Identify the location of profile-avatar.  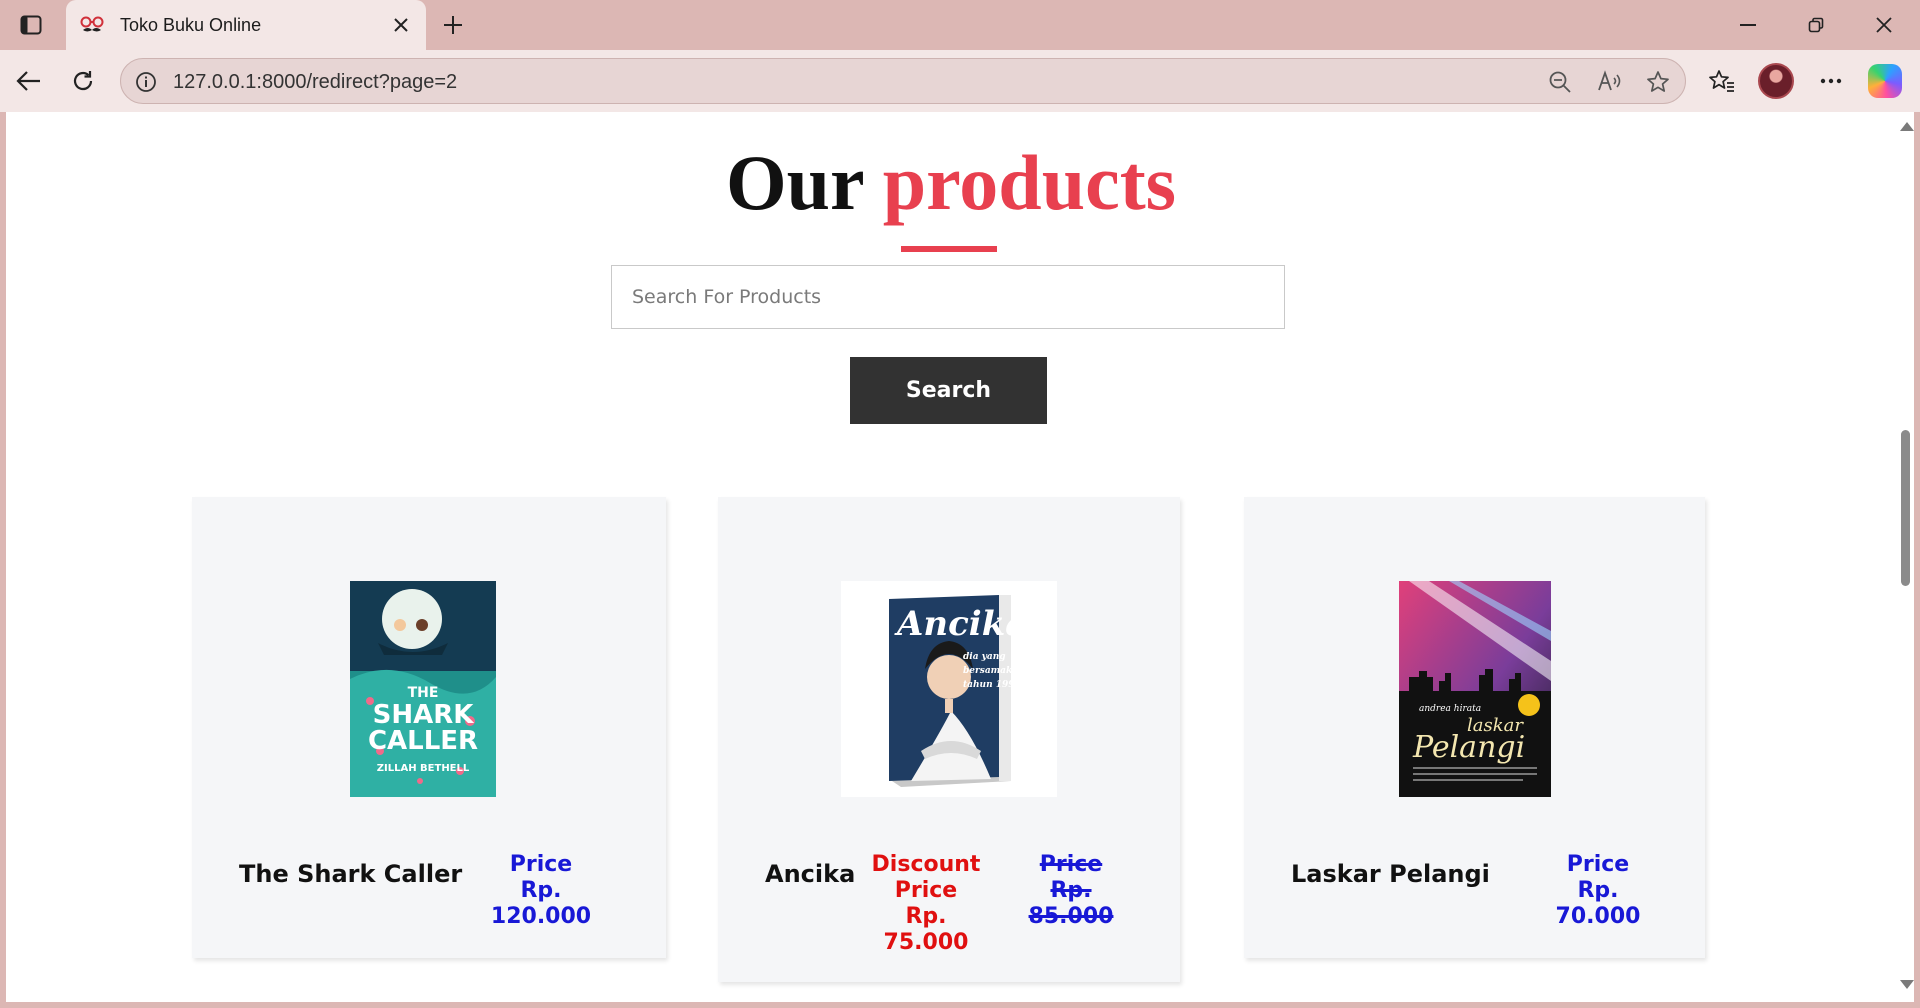
(1776, 81).